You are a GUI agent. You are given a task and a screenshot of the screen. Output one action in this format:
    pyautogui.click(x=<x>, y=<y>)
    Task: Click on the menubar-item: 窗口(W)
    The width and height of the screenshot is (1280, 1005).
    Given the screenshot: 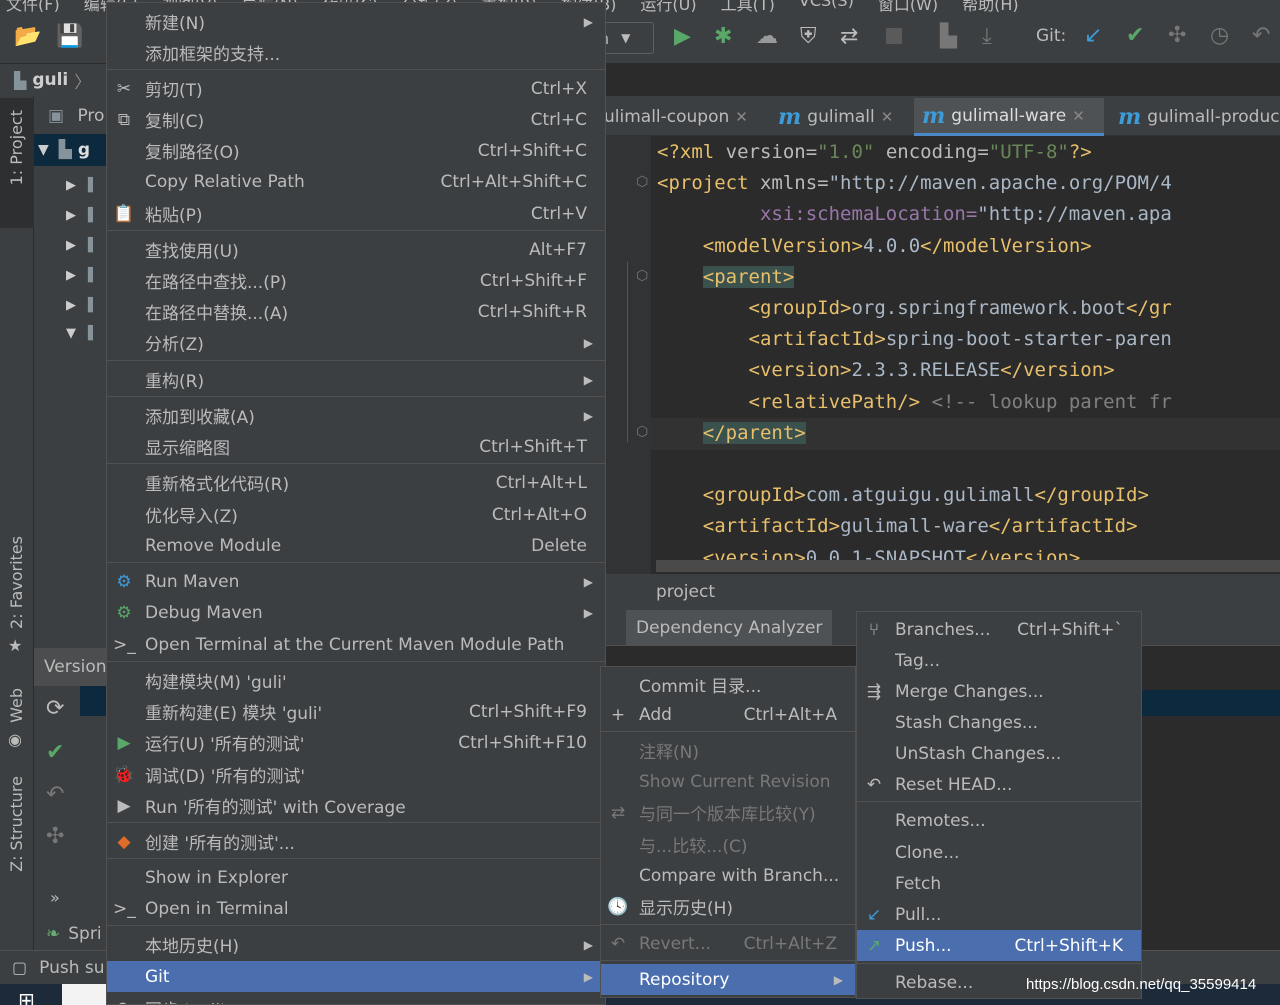 What is the action you would take?
    pyautogui.click(x=908, y=6)
    